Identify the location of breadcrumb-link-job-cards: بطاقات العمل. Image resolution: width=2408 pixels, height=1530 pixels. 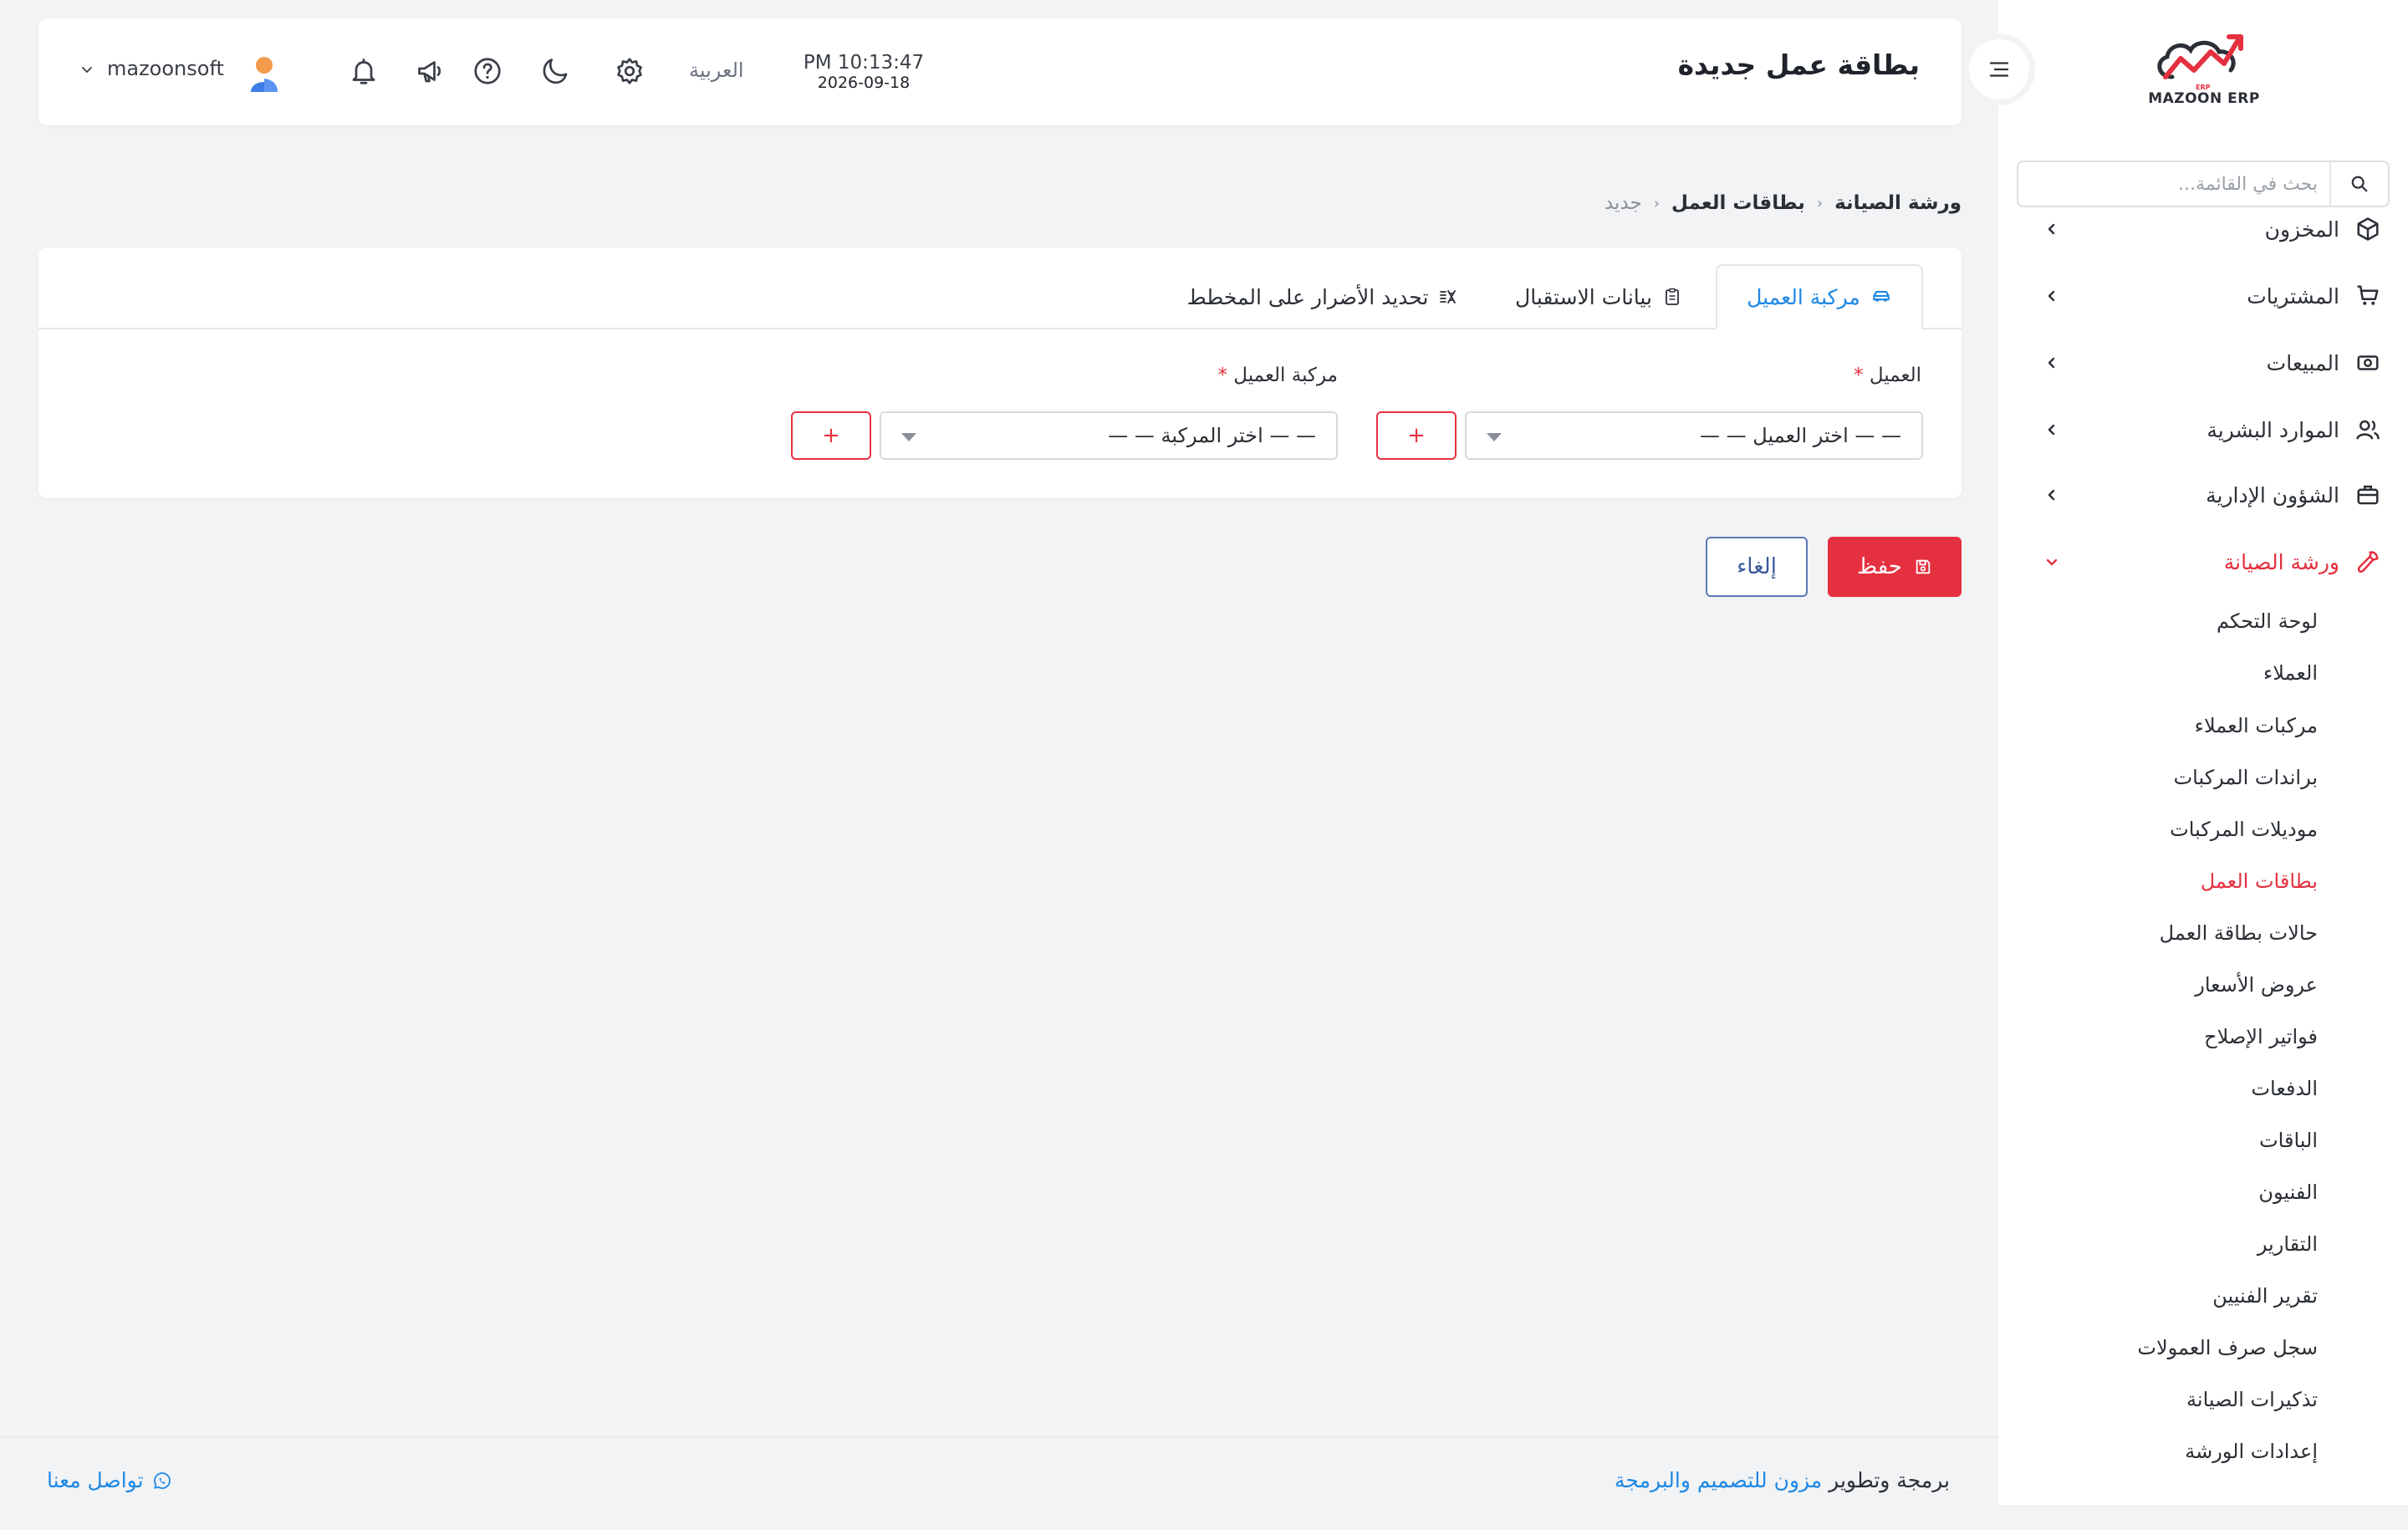
(1738, 203).